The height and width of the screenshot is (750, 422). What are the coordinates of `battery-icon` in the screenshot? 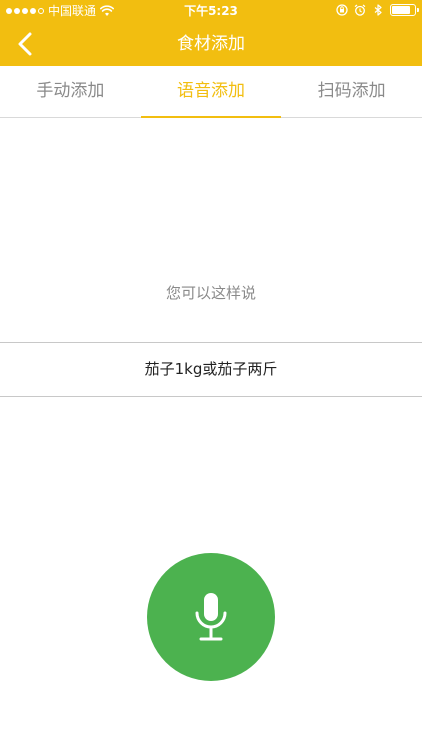 It's located at (404, 10).